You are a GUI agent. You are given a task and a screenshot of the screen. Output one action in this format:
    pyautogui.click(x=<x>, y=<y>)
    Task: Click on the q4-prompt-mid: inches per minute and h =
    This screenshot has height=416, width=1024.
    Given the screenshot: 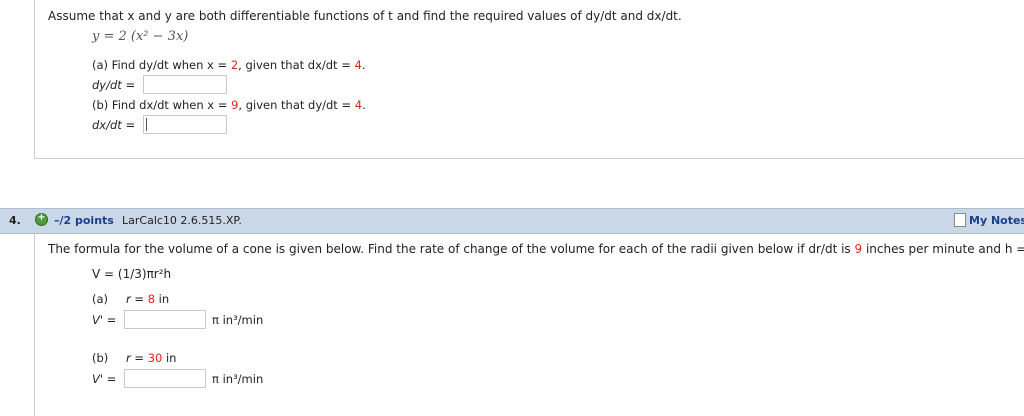 What is the action you would take?
    pyautogui.click(x=943, y=249)
    